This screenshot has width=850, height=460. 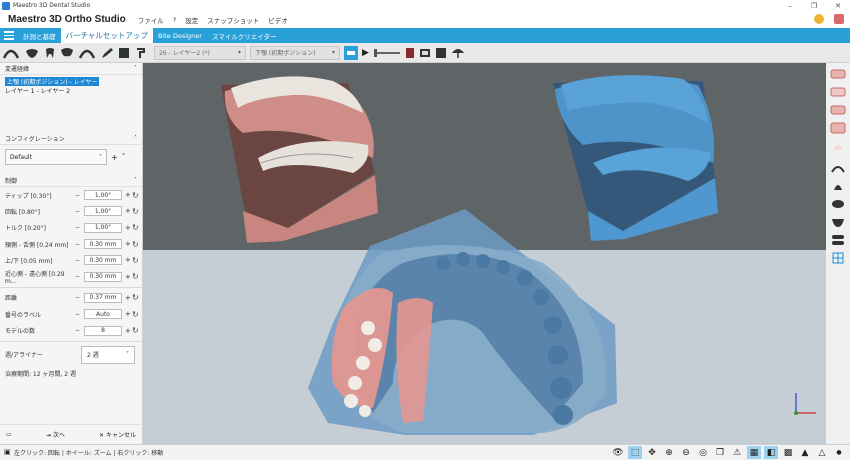 What do you see at coordinates (124, 157) in the screenshot?
I see `chevron-down-icon: ˅` at bounding box center [124, 157].